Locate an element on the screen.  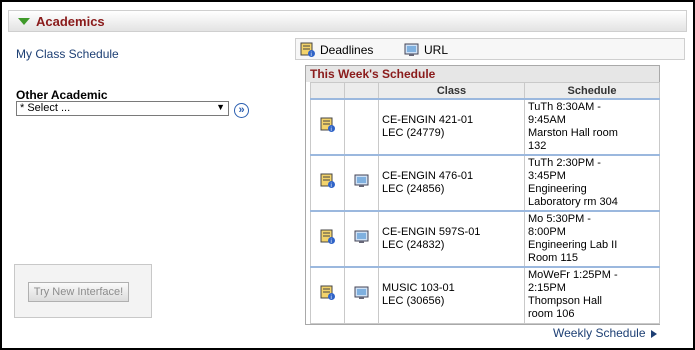
panel-title: This Week's Schedule is located at coordinates (482, 74).